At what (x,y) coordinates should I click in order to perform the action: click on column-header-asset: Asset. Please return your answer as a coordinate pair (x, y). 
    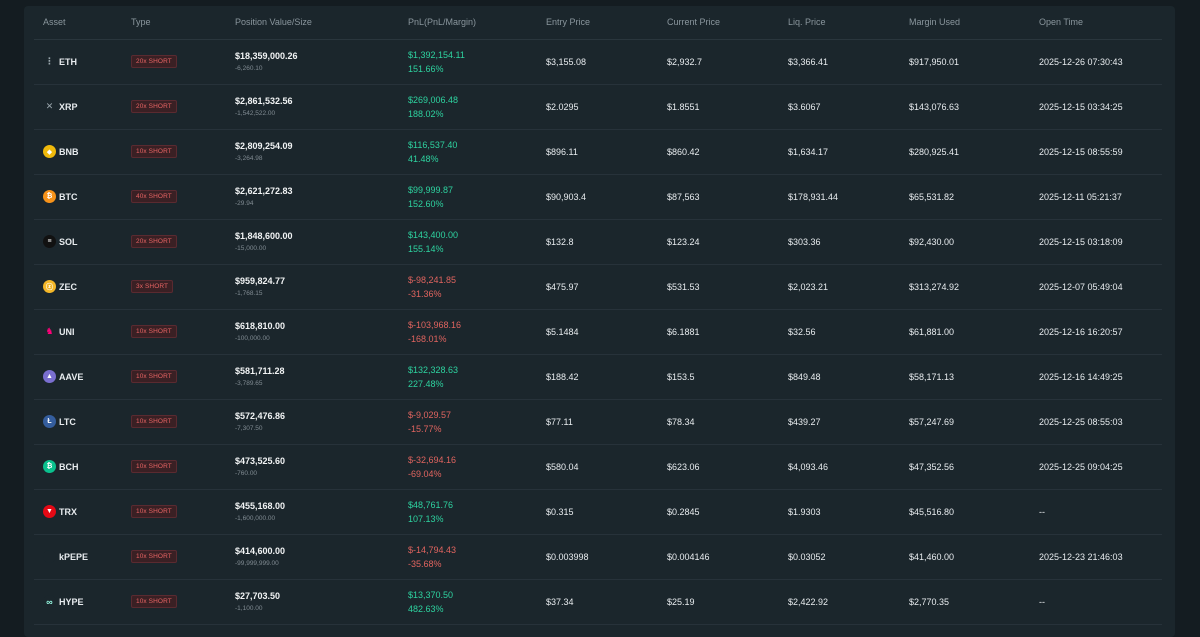
    Looking at the image, I should click on (78, 23).